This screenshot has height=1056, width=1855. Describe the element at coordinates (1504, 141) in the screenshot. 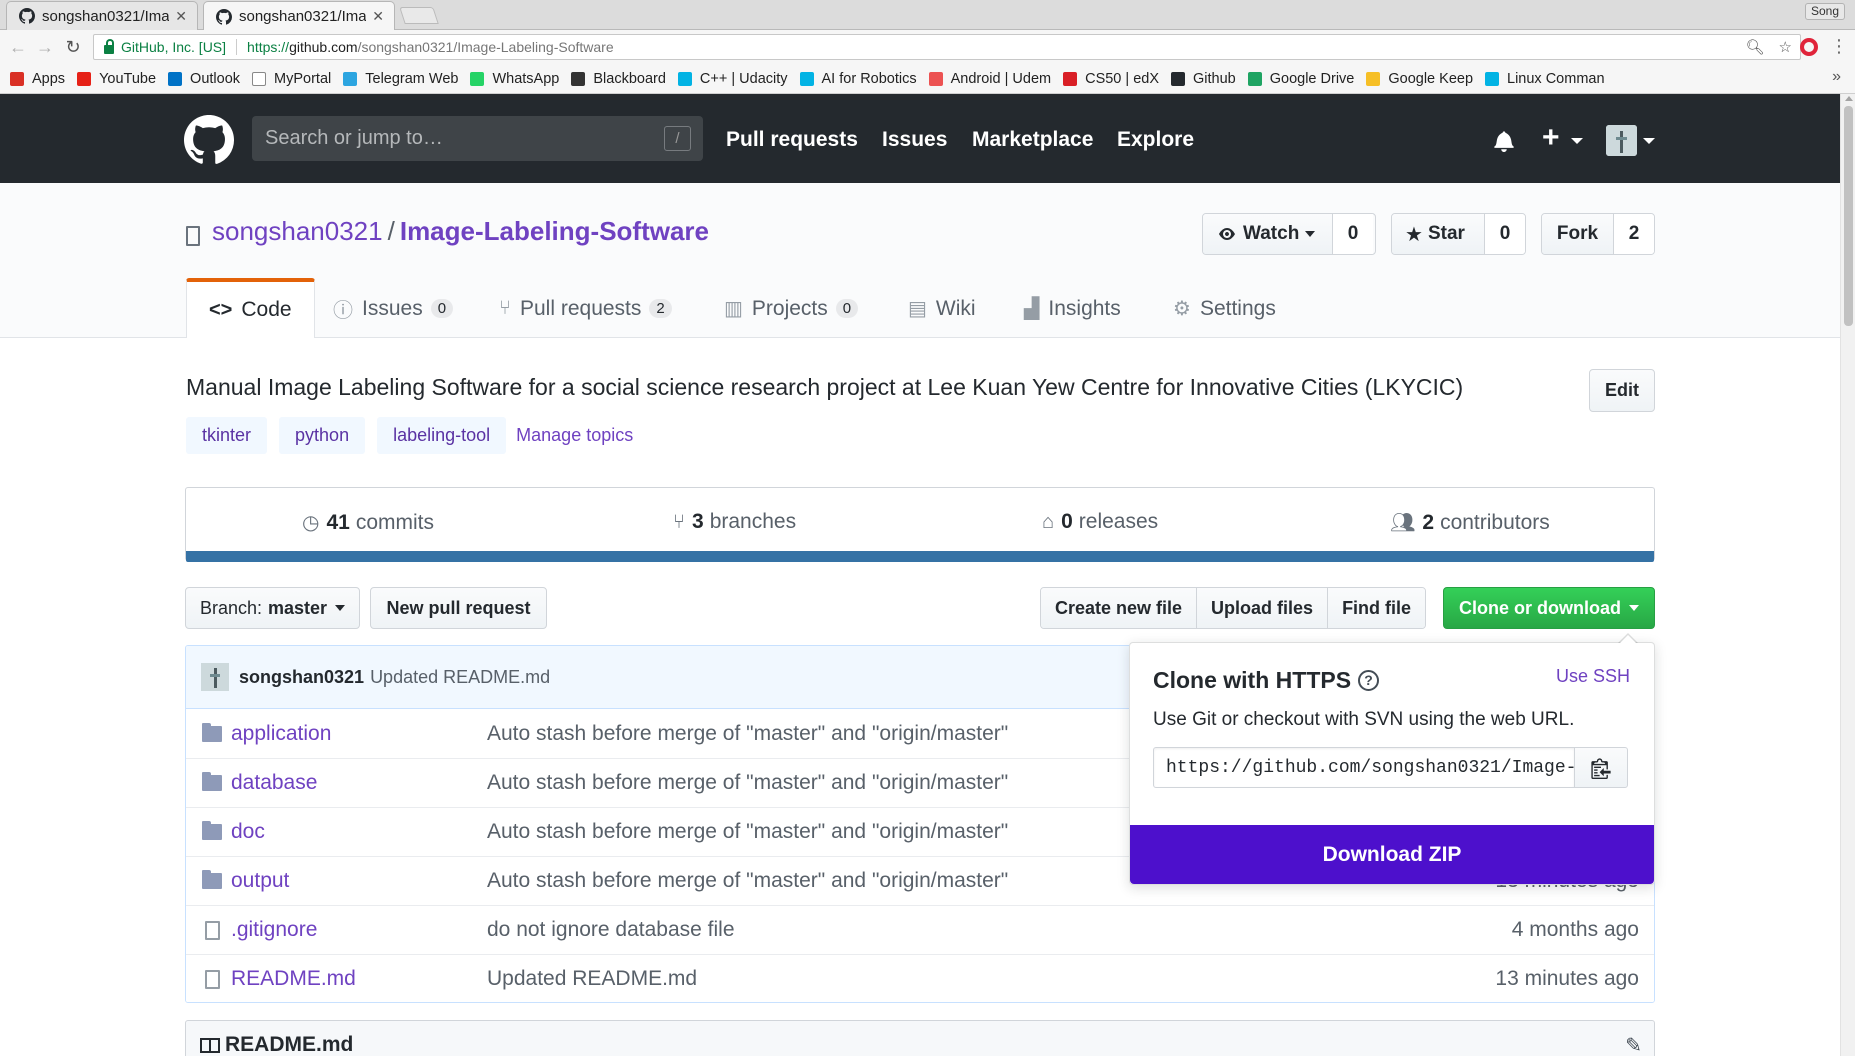

I see `bell-icon` at that location.